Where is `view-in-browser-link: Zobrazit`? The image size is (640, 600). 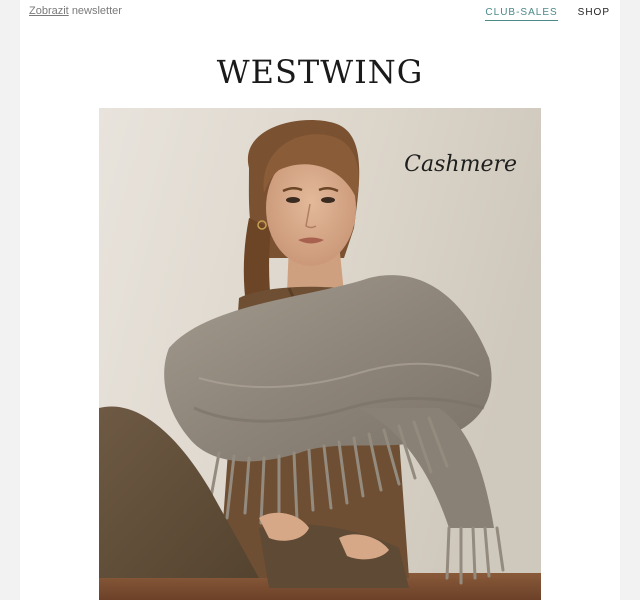 view-in-browser-link: Zobrazit is located at coordinates (49, 11).